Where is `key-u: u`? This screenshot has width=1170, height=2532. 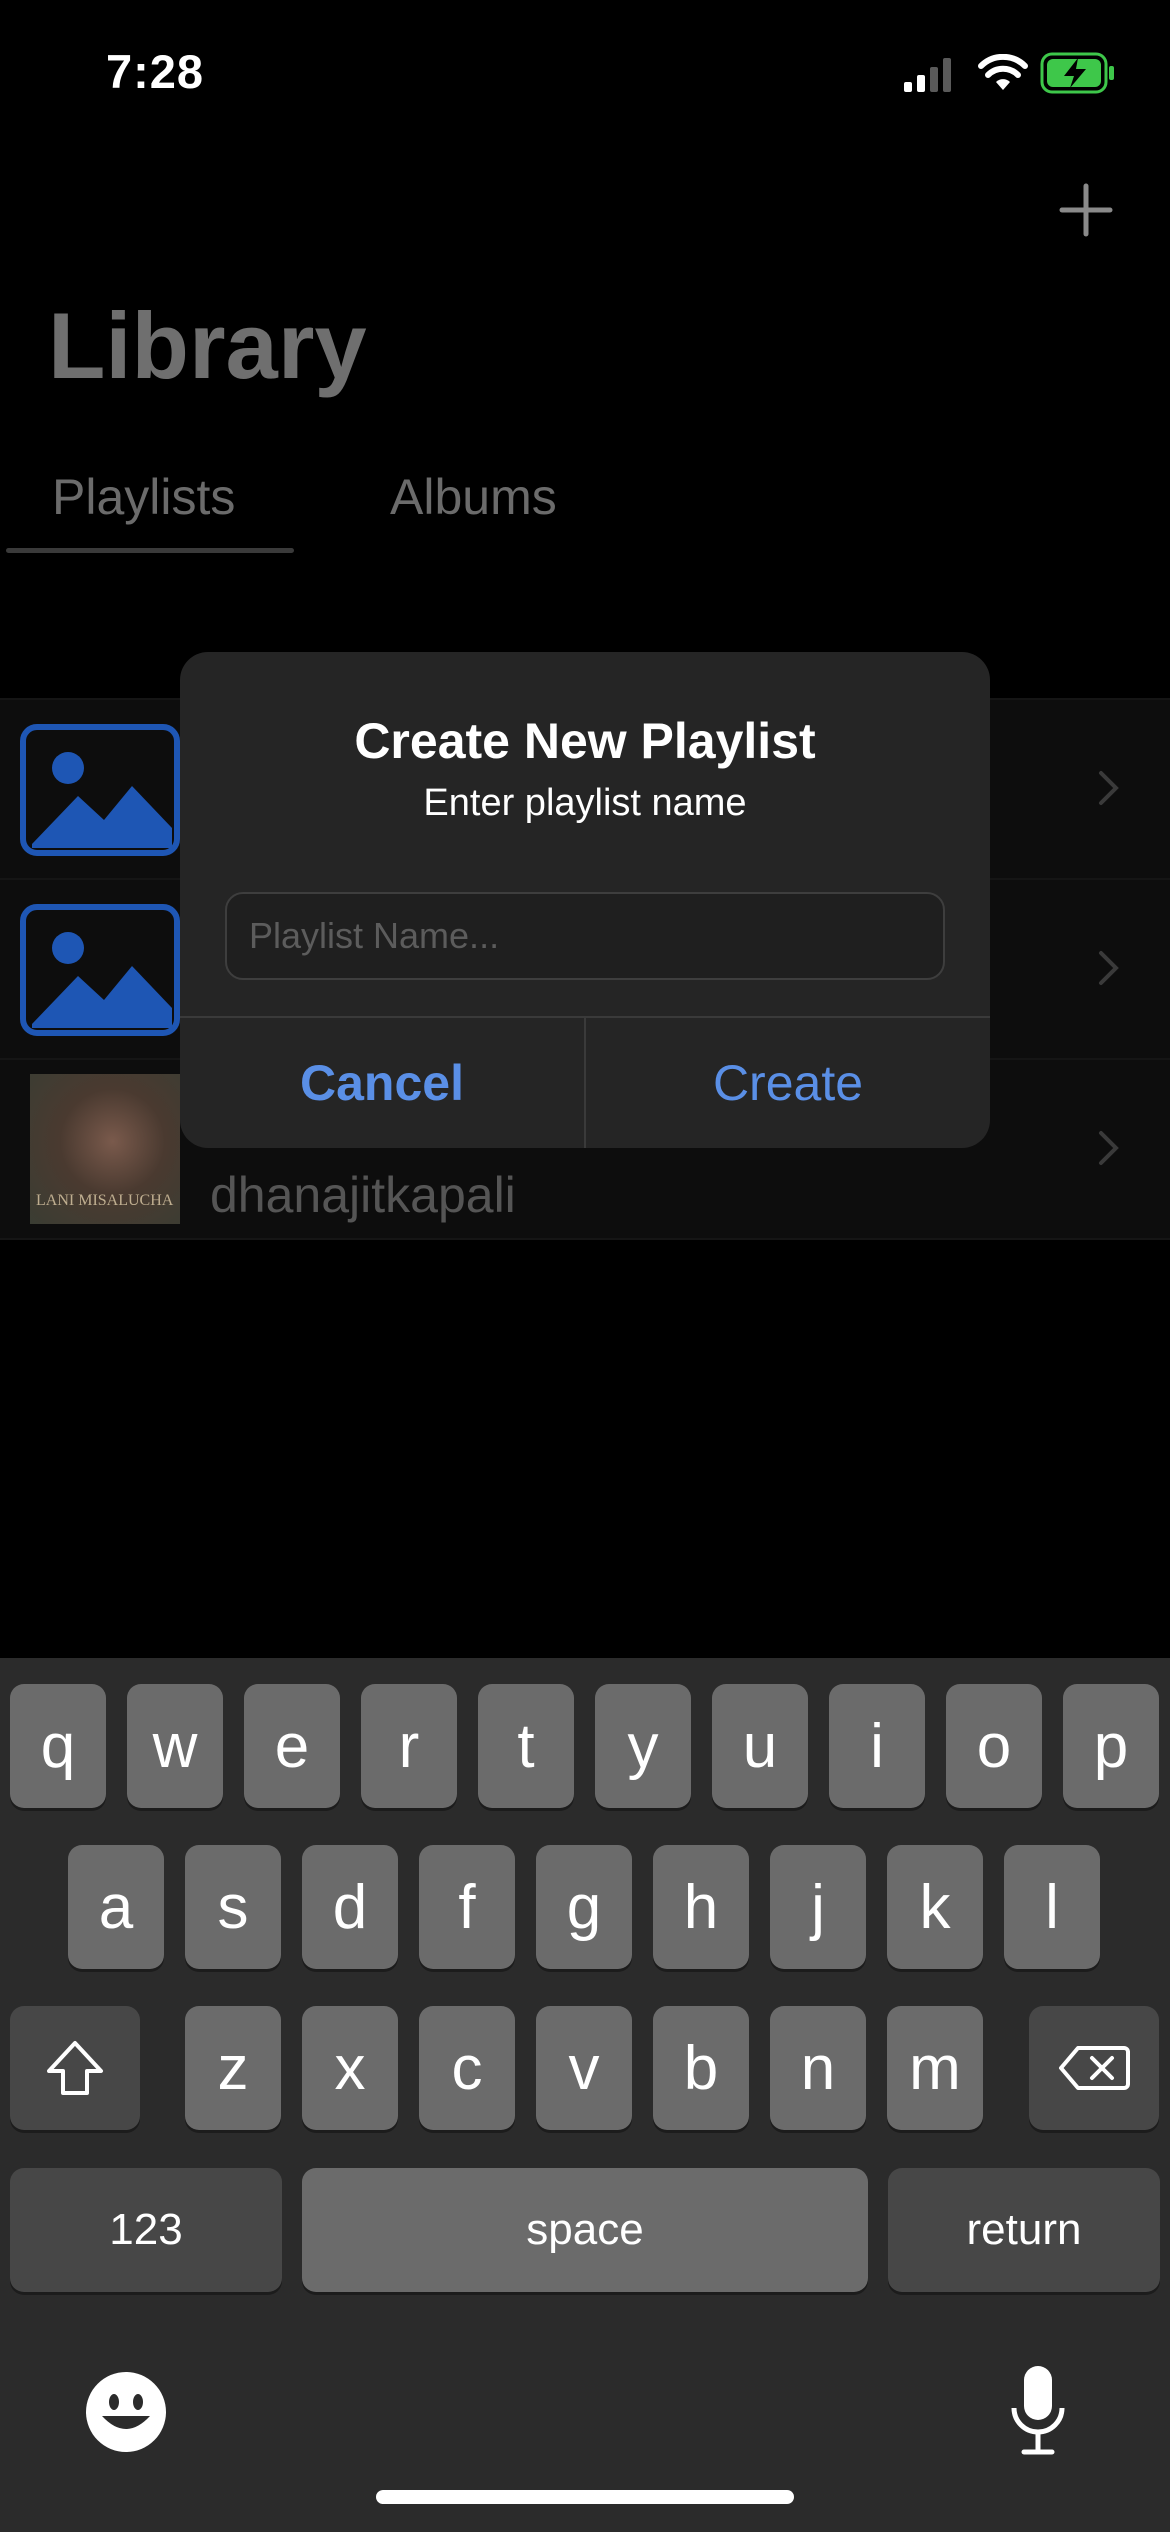
key-u: u is located at coordinates (760, 1746).